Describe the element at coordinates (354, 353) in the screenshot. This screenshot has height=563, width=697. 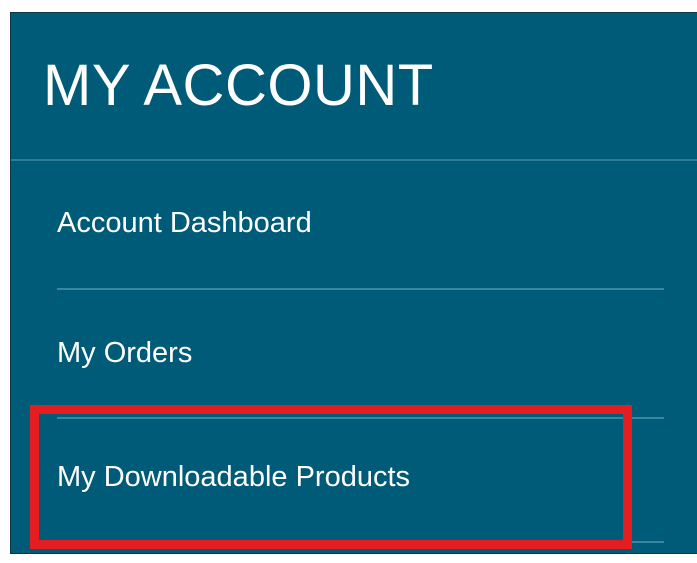
I see `nav-my-orders: My Orders` at that location.